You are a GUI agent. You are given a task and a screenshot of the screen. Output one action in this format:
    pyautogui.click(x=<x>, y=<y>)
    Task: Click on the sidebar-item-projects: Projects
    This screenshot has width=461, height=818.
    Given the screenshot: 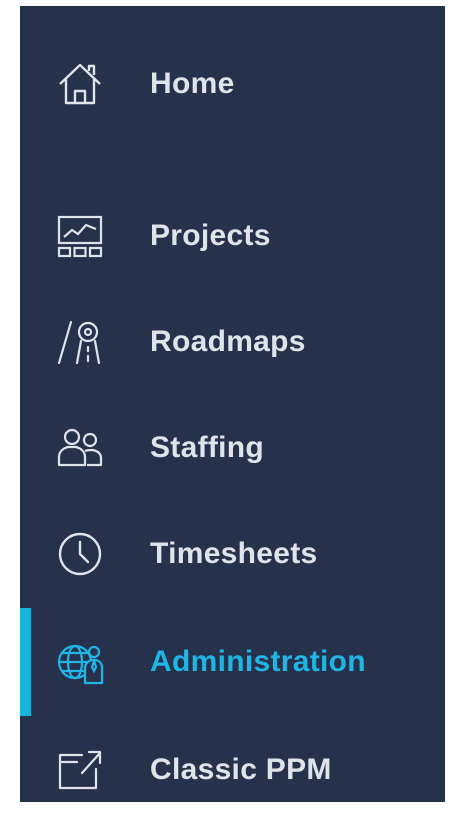 What is the action you would take?
    pyautogui.click(x=232, y=236)
    